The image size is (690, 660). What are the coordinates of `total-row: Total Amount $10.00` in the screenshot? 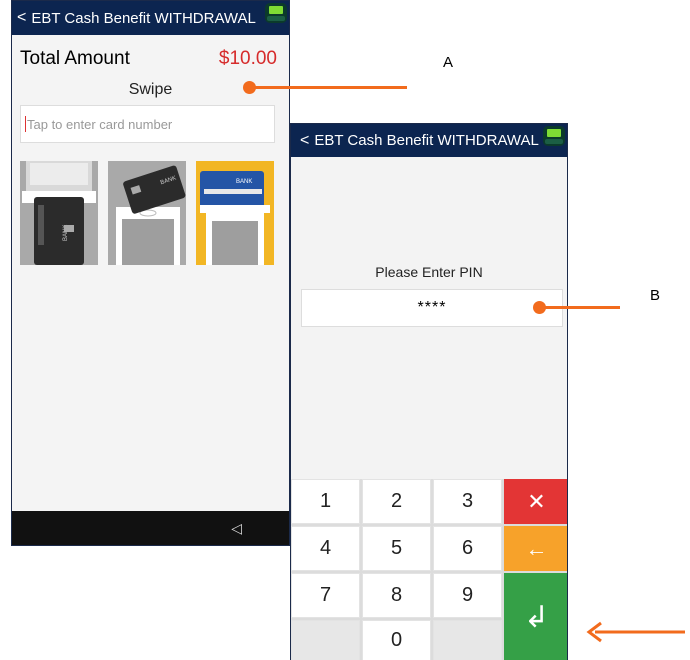 It's located at (148, 59).